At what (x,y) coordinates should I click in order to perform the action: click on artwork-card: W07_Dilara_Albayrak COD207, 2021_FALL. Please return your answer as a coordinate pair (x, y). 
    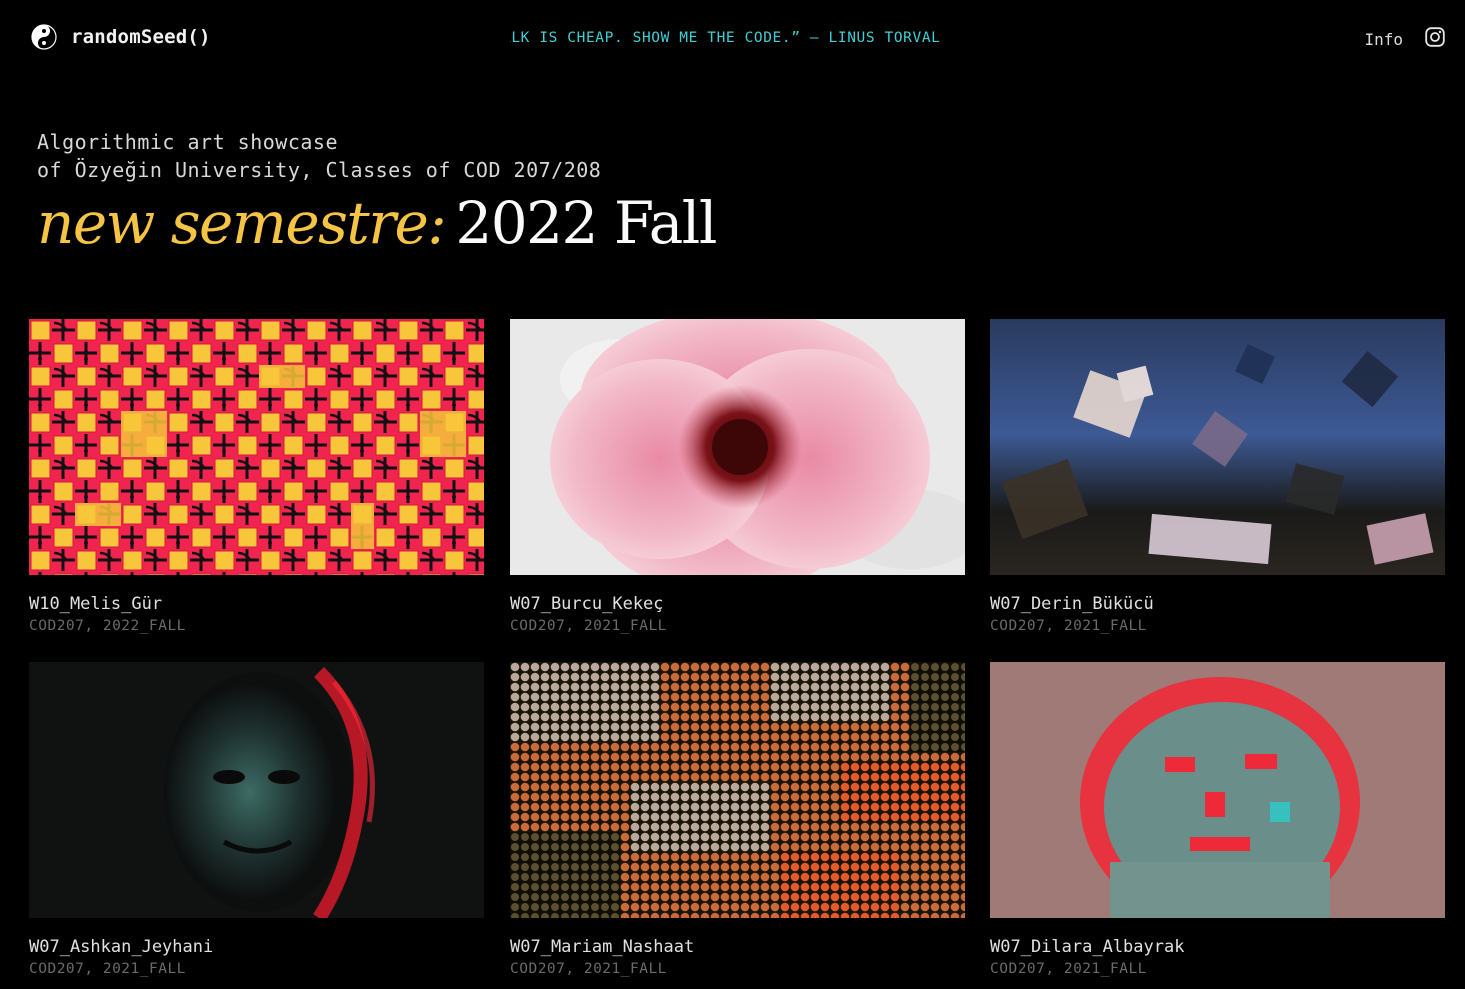
    Looking at the image, I should click on (1217, 819).